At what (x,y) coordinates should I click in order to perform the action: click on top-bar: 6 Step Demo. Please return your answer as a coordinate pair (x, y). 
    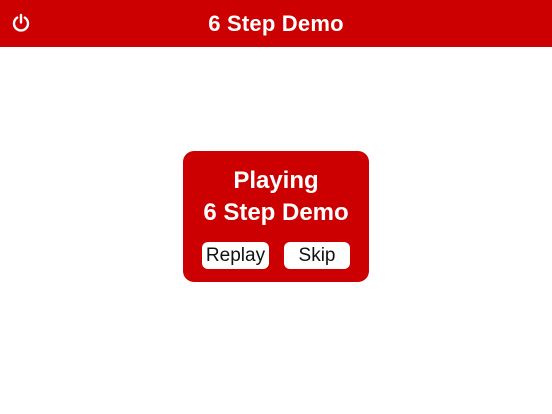
    Looking at the image, I should click on (276, 23).